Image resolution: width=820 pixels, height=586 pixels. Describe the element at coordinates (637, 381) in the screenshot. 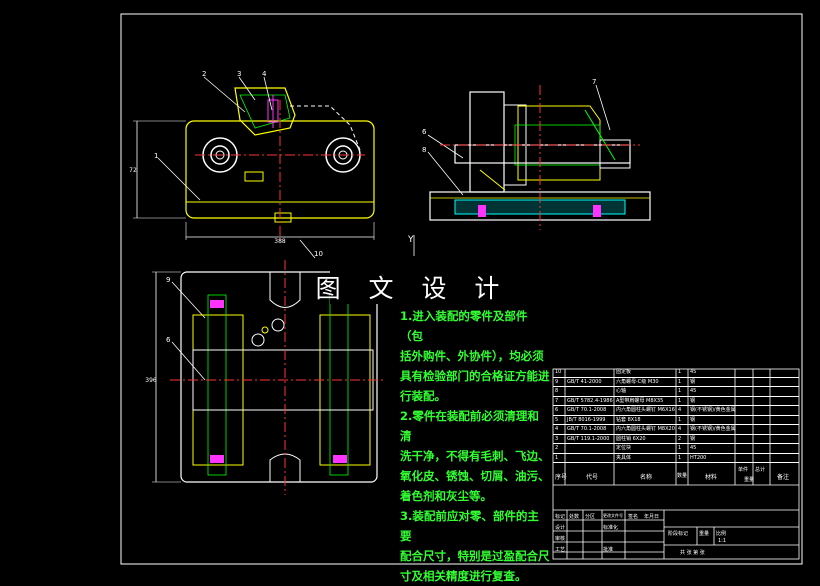

I see `bom-cell-name: 六角螺母-C级 M30` at that location.